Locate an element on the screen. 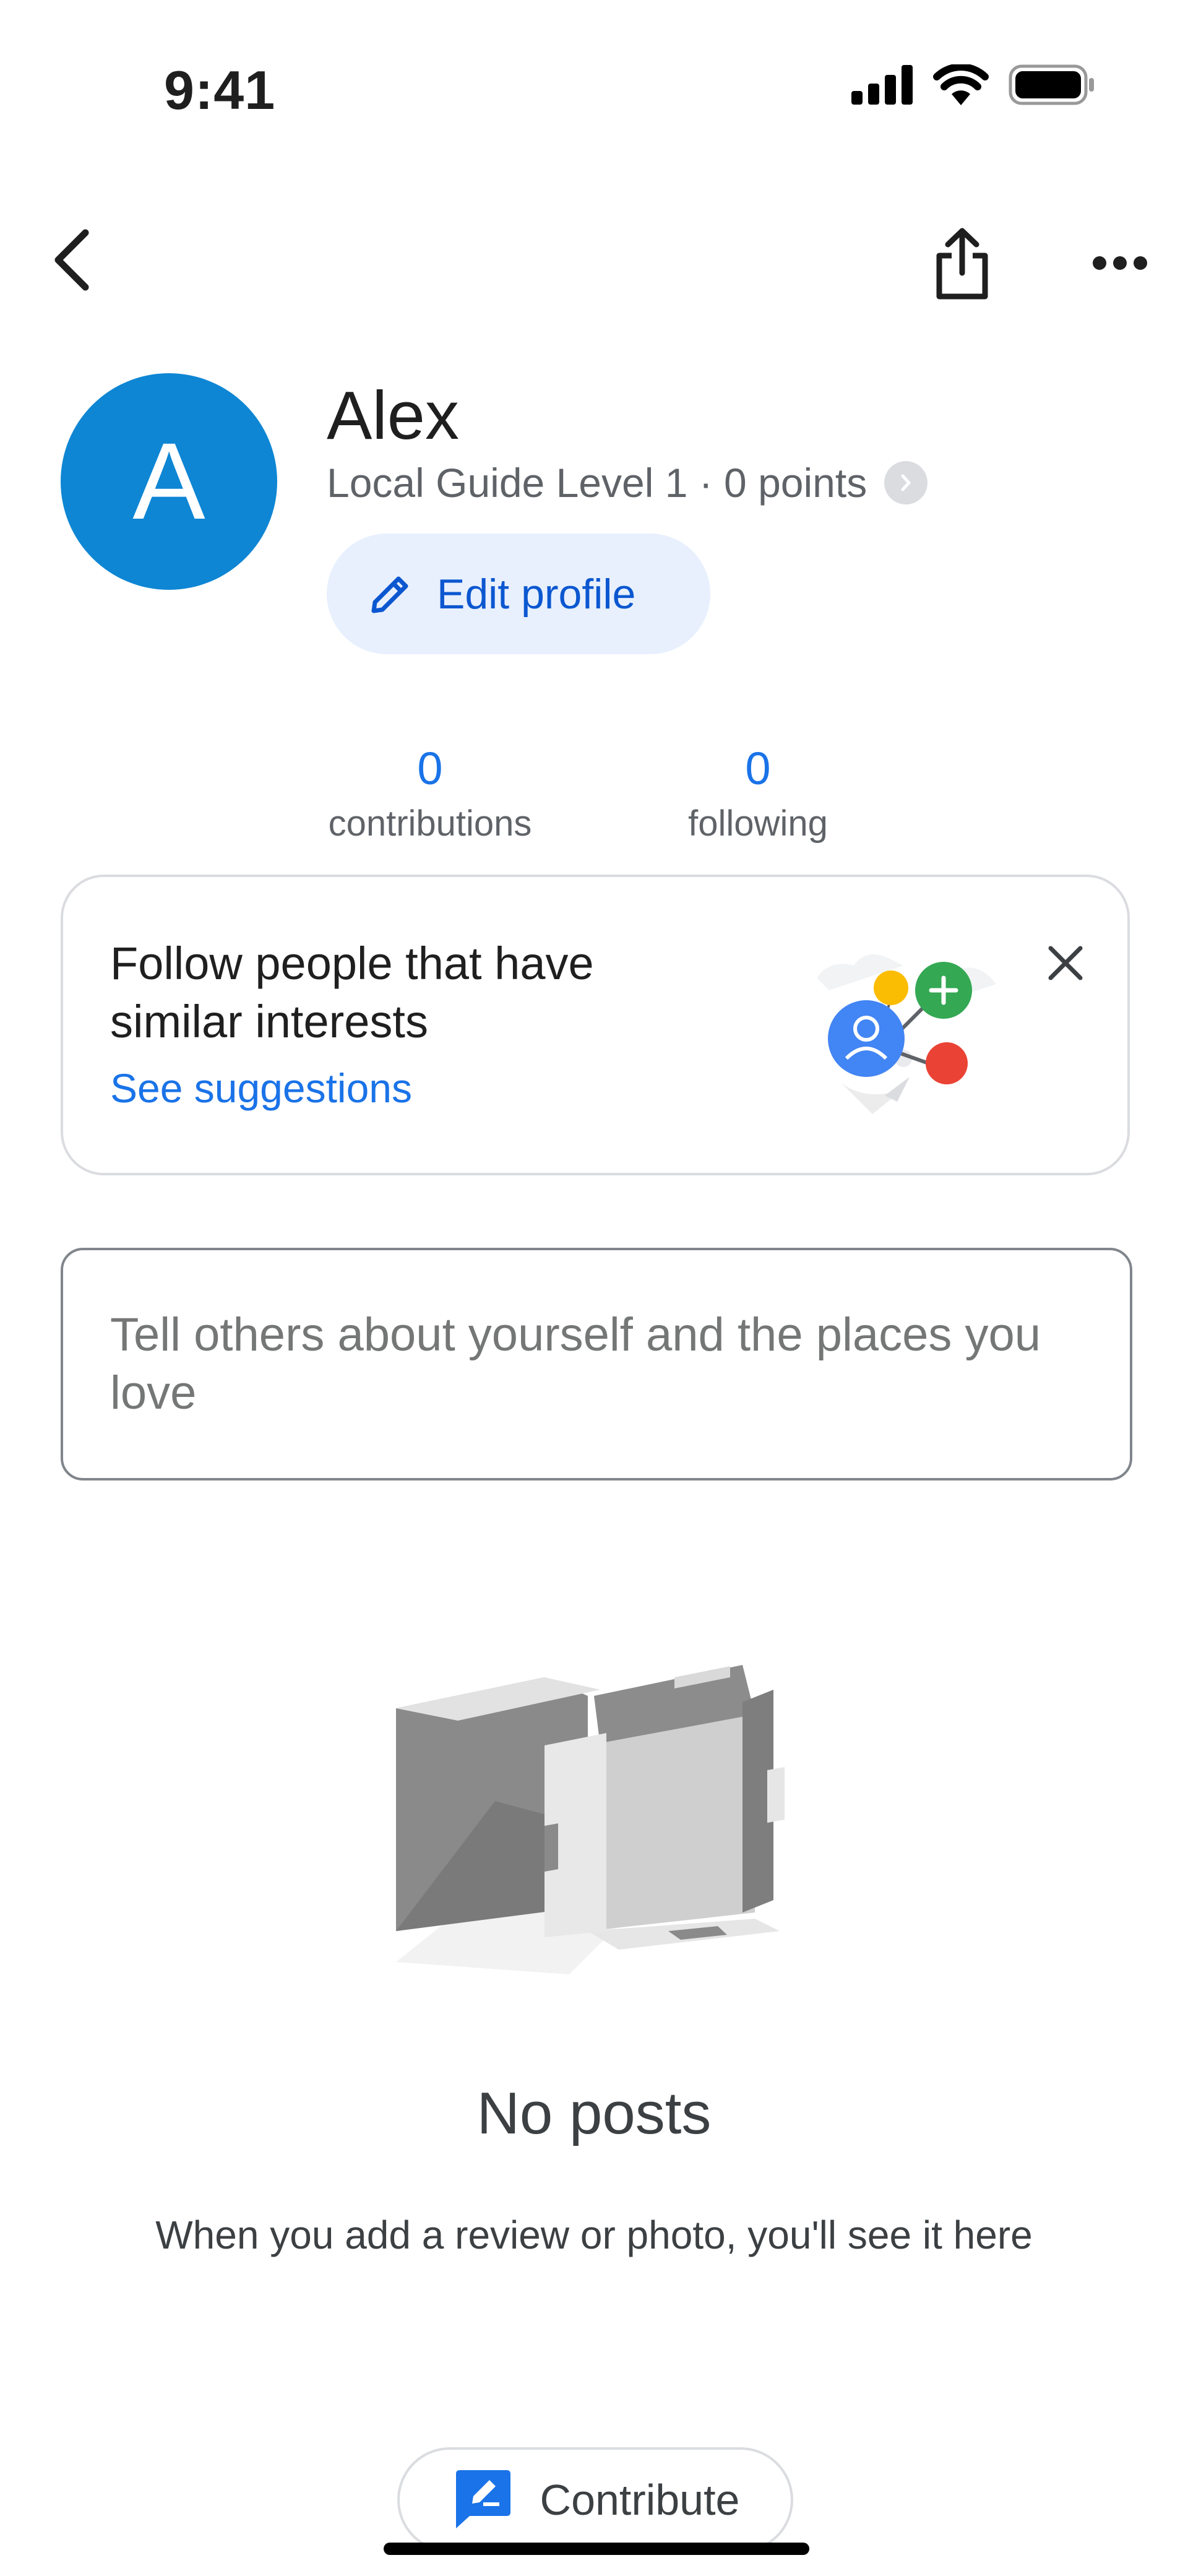  contributions-count: 0 is located at coordinates (430, 768).